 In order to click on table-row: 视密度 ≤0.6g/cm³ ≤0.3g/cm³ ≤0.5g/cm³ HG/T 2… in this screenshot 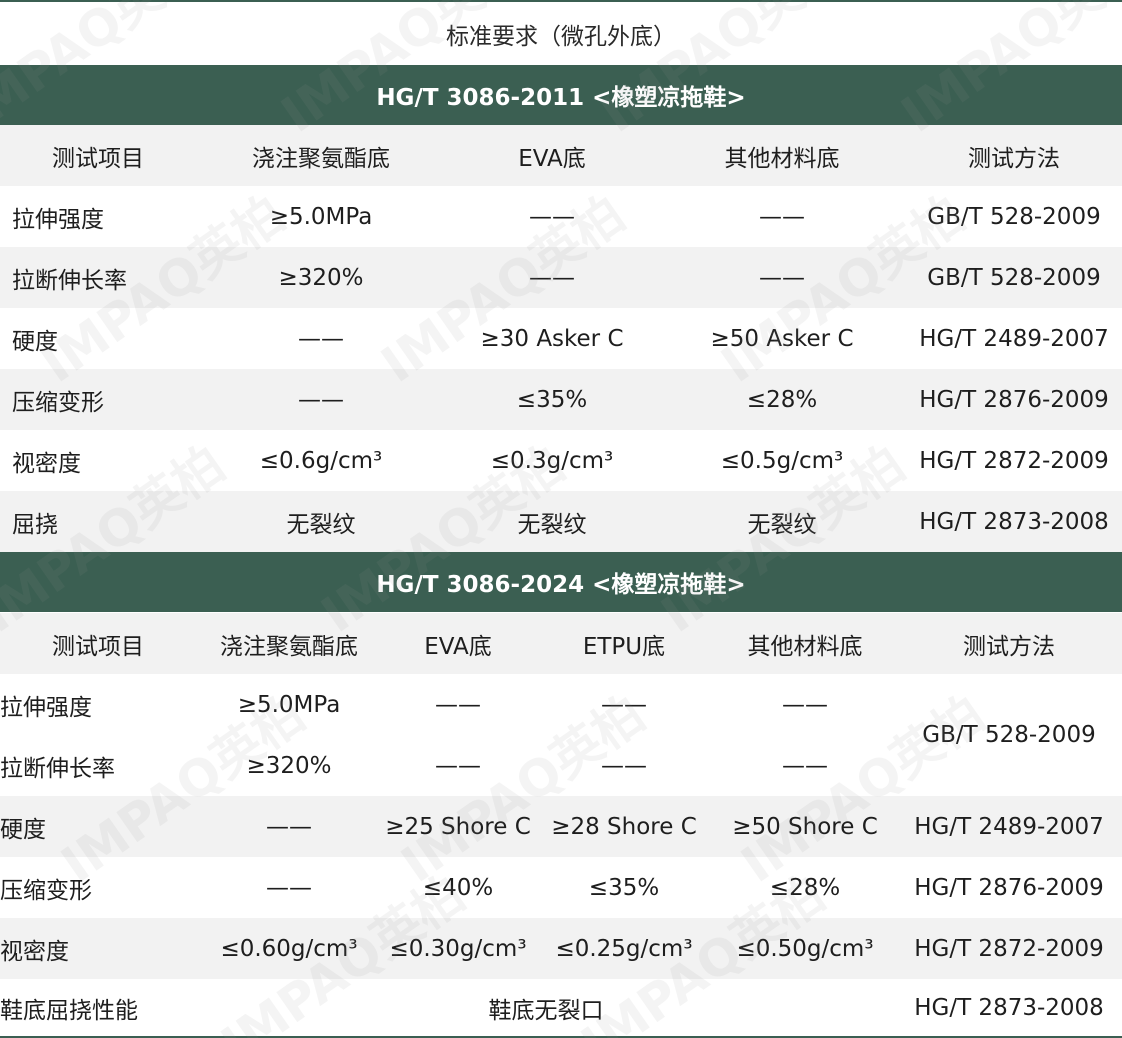, I will do `click(561, 460)`.